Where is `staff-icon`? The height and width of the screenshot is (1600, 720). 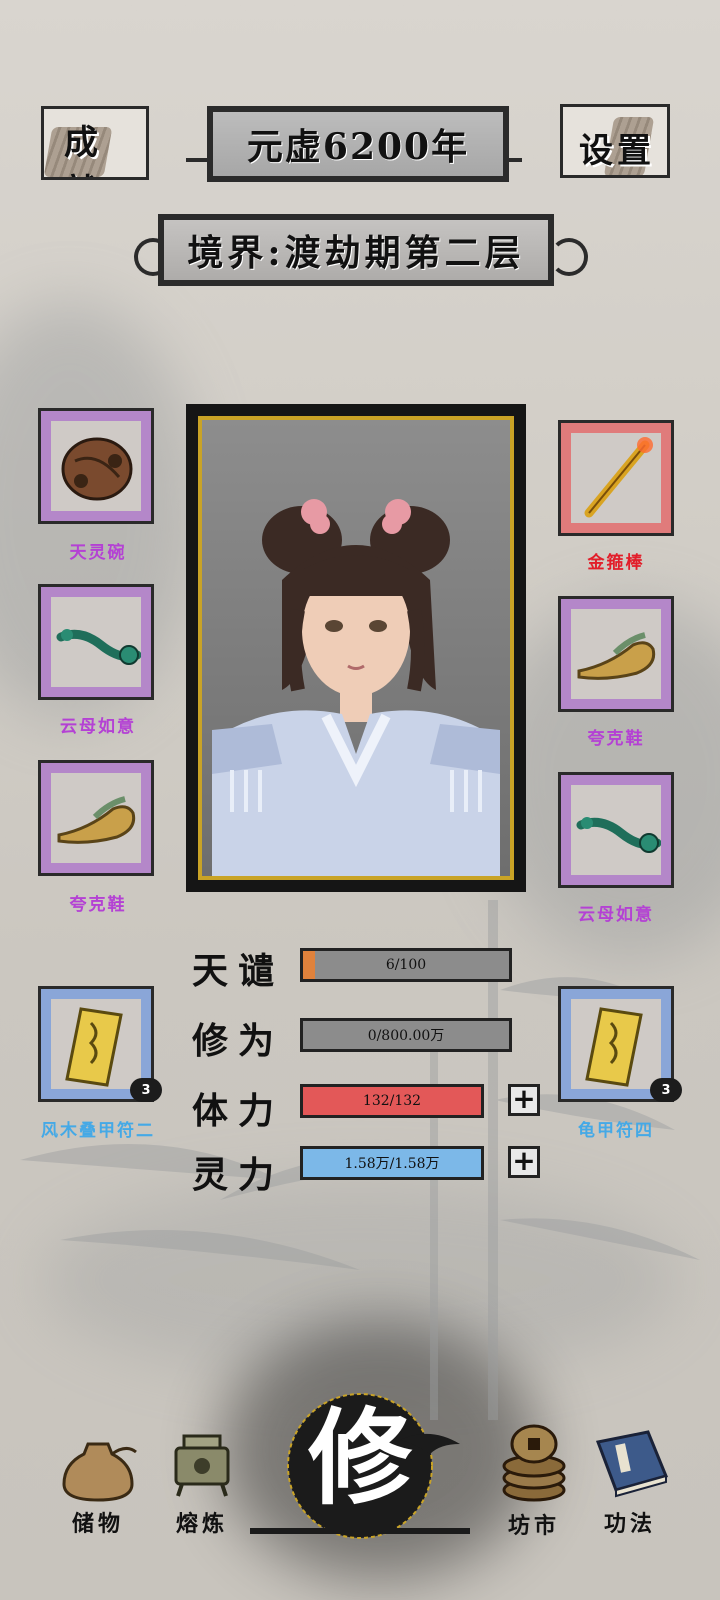
staff-icon is located at coordinates (618, 477).